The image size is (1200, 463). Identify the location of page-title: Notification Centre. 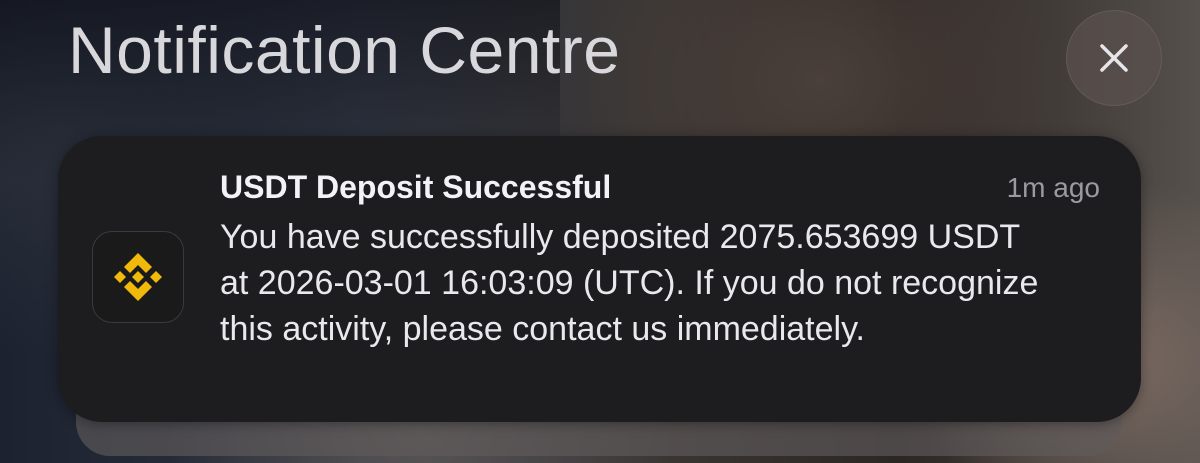
(344, 50).